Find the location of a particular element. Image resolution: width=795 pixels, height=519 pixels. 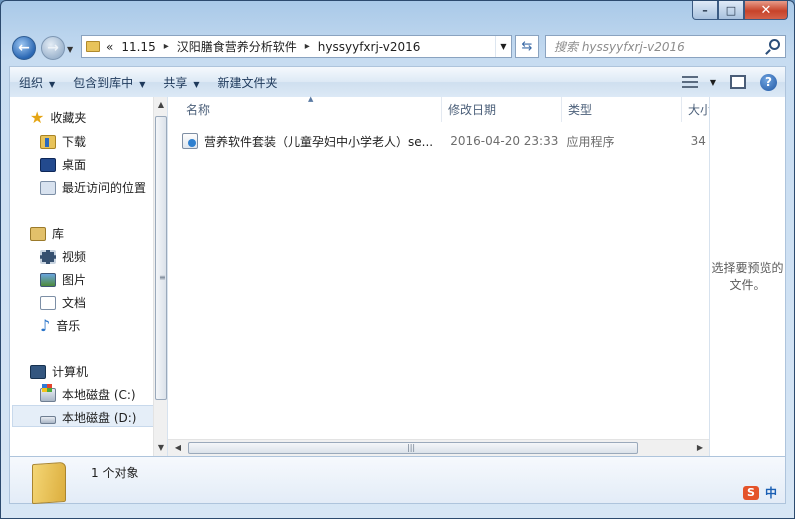

forward-arrow-icon: → is located at coordinates (53, 48).